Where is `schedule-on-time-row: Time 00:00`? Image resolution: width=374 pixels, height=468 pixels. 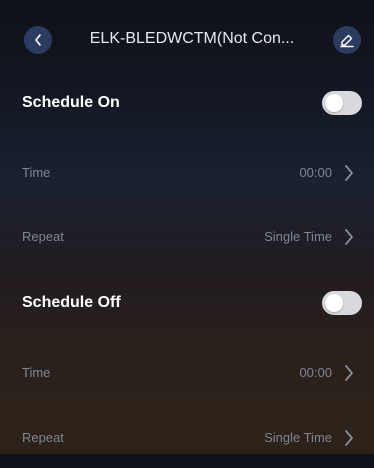 schedule-on-time-row: Time 00:00 is located at coordinates (187, 173).